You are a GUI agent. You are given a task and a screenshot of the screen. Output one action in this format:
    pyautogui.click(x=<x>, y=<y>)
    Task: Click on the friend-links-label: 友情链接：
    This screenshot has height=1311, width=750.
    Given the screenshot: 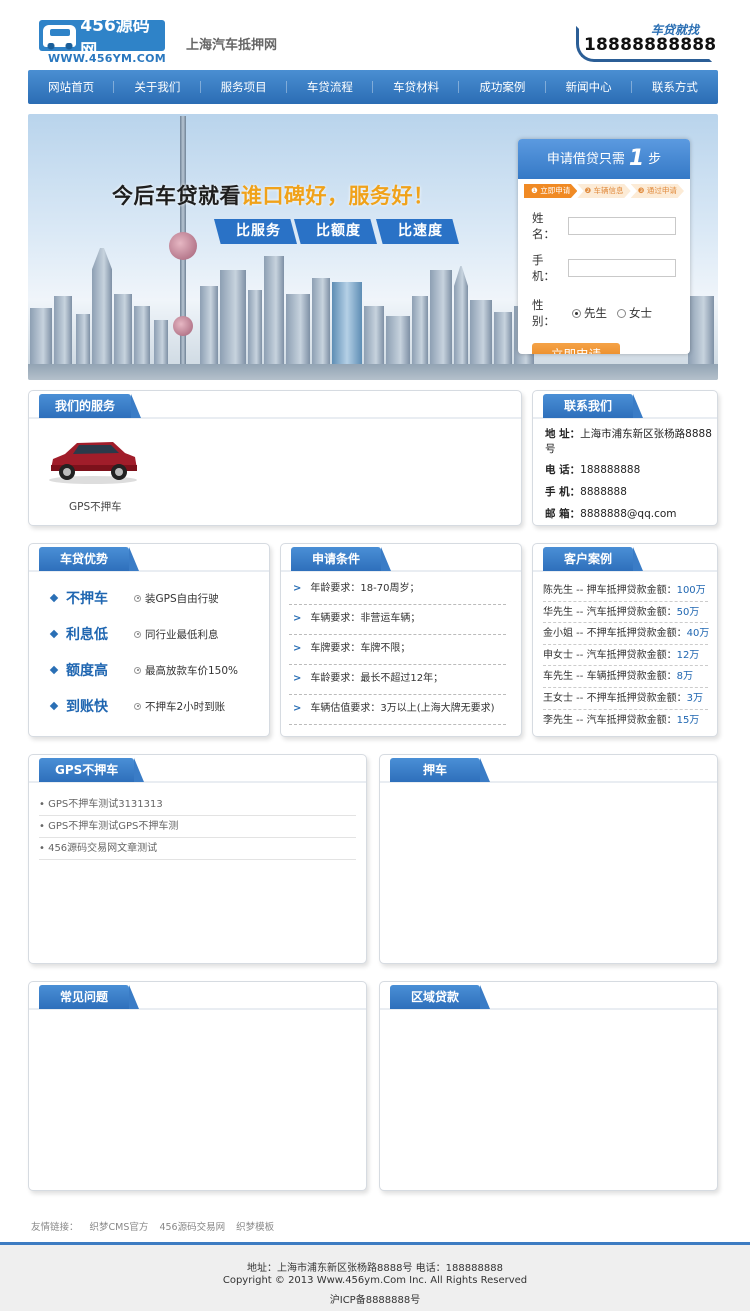 What is the action you would take?
    pyautogui.click(x=55, y=1227)
    